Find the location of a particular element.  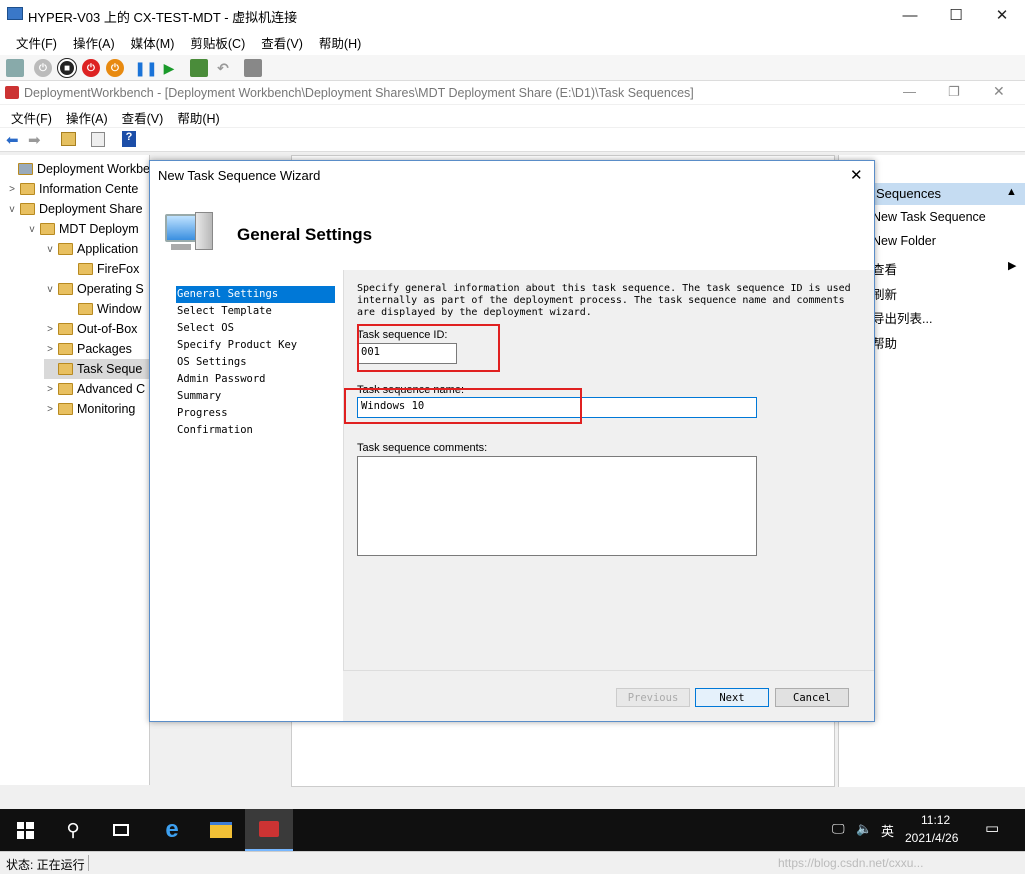

tree-item-information-center: > Information Cente is located at coordinates (72, 189).